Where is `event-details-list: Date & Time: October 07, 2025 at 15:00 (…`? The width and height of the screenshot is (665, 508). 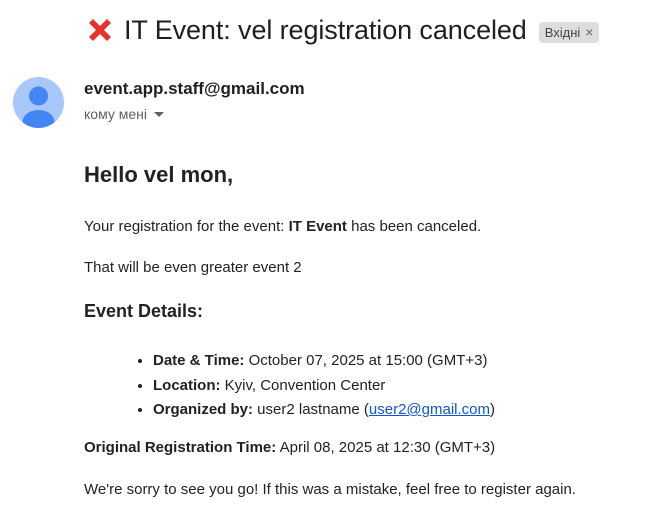 event-details-list: Date & Time: October 07, 2025 at 15:00 (… is located at coordinates (314, 386).